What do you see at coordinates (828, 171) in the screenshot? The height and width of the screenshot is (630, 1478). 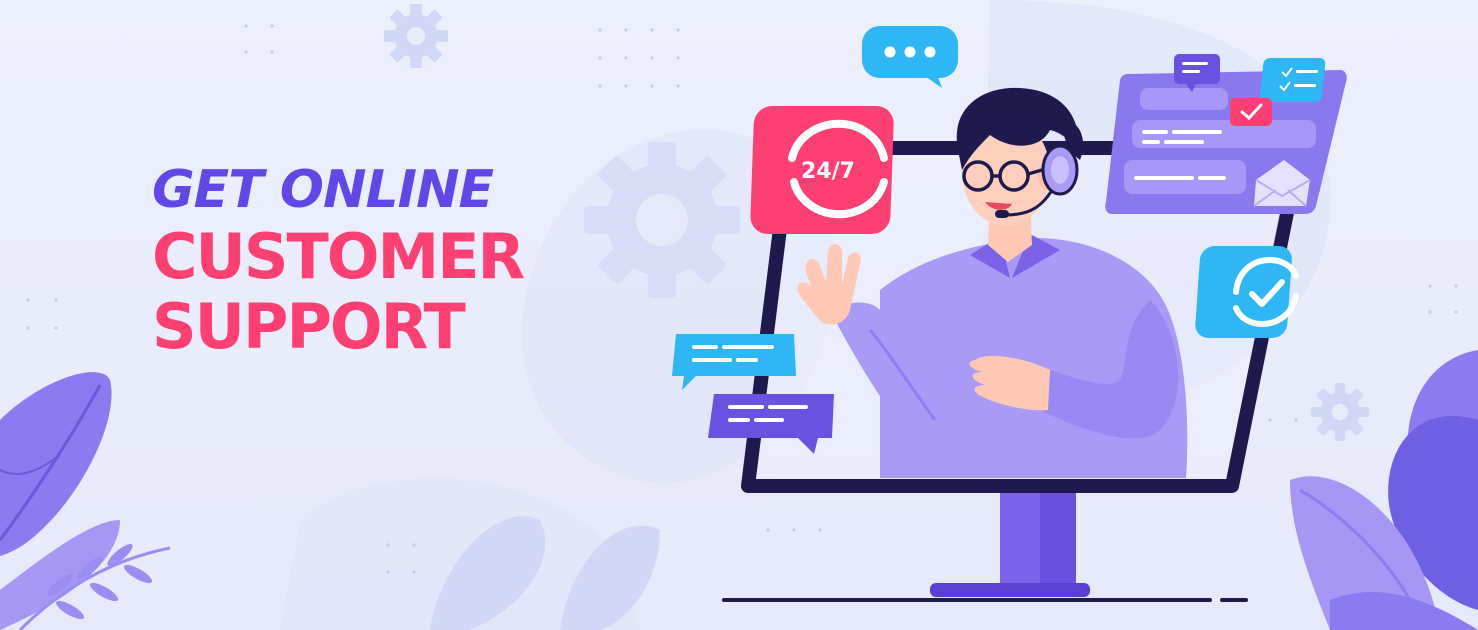 I see `24-7-label: 24/7` at bounding box center [828, 171].